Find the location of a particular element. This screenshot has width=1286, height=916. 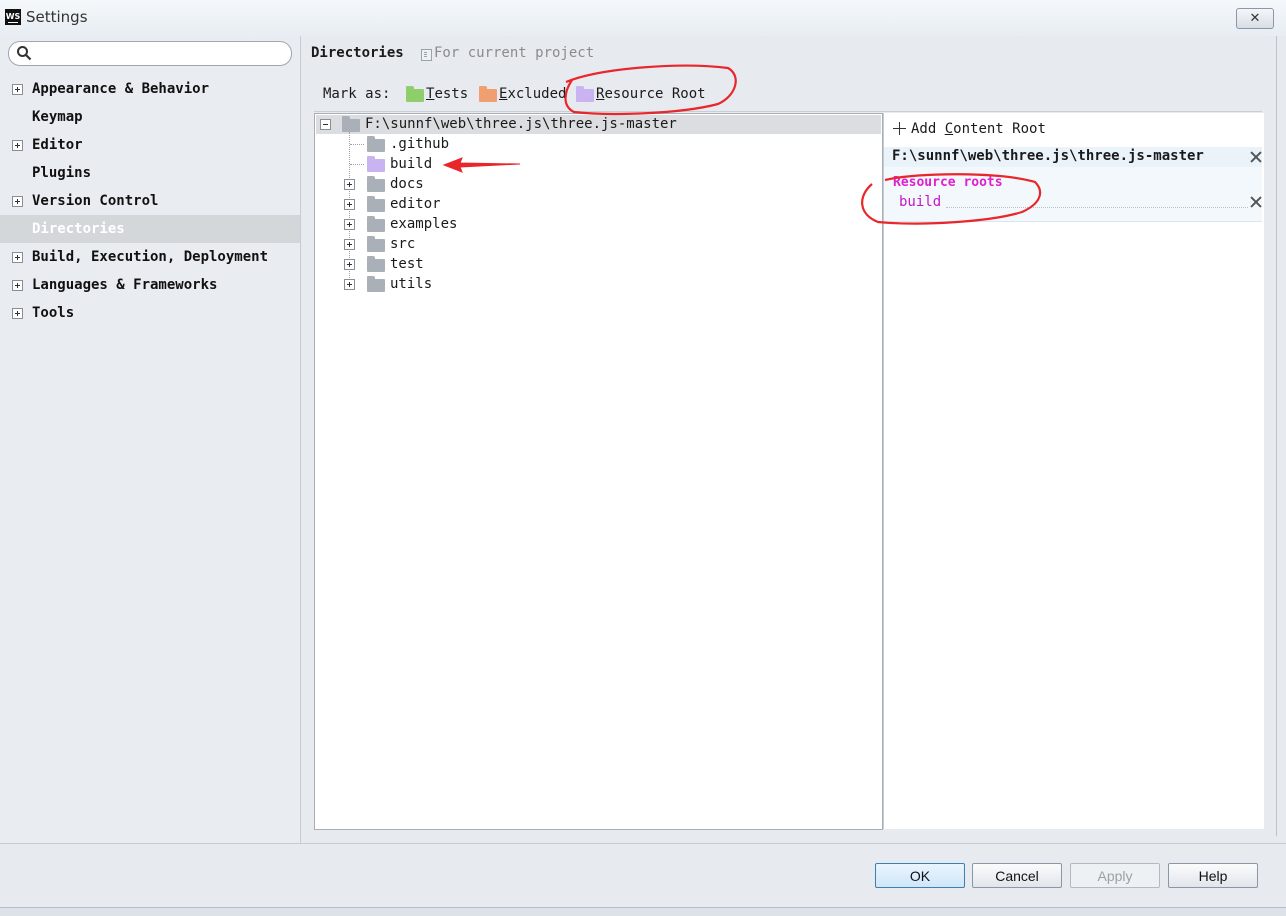

mark-resource-root-button: Resource Root is located at coordinates (640, 94).